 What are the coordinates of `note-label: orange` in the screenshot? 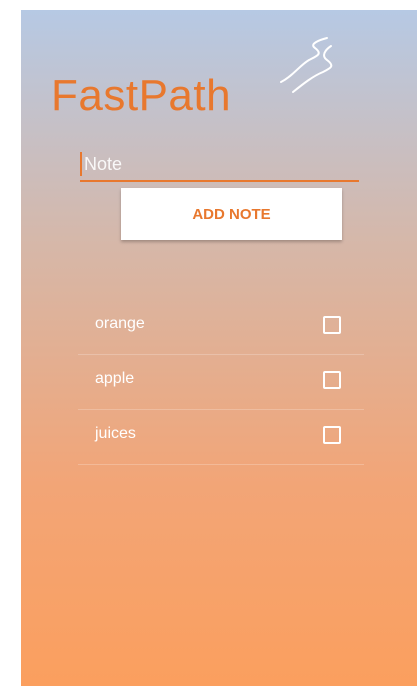 It's located at (120, 323).